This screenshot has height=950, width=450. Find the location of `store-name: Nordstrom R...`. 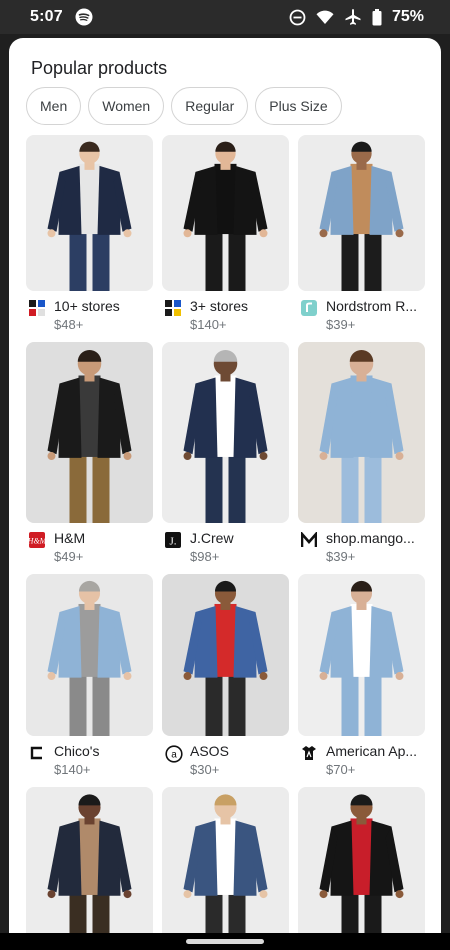

store-name: Nordstrom R... is located at coordinates (372, 306).